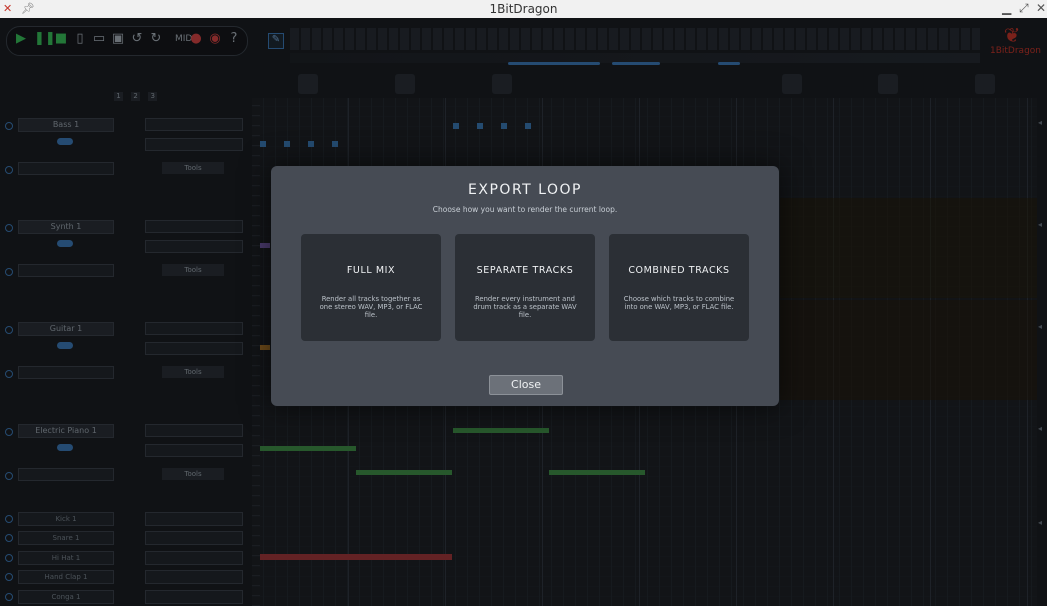  I want to click on option-title: SEPARATE TRACKS, so click(525, 270).